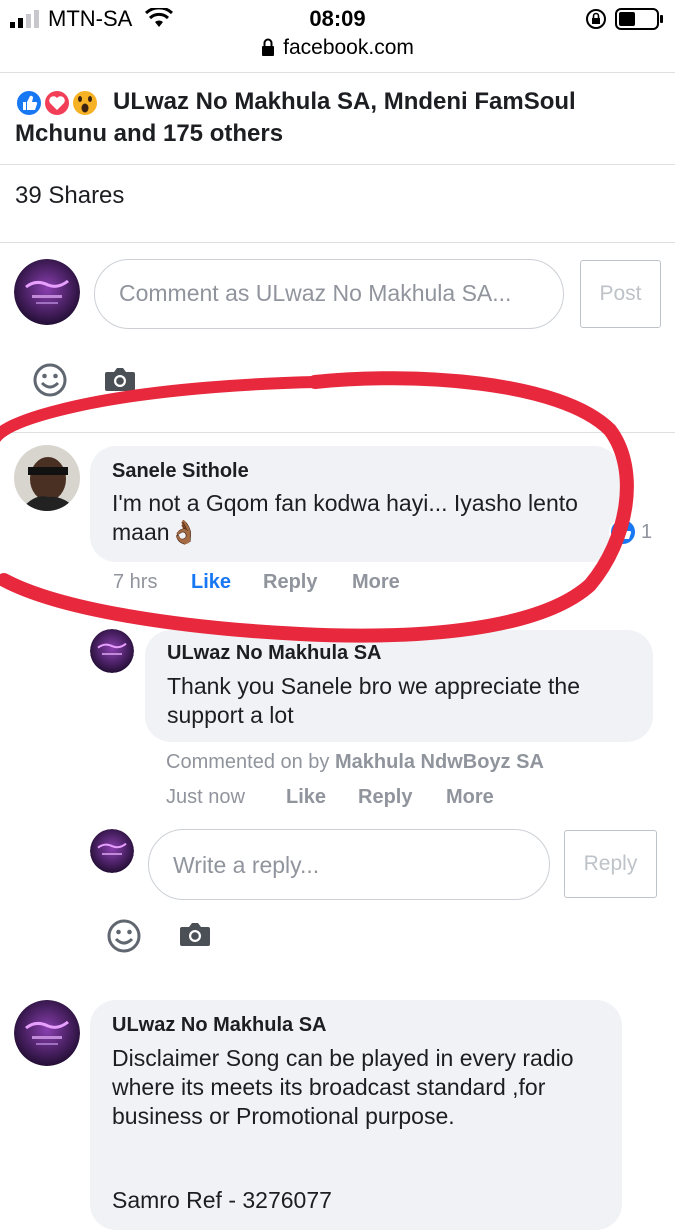 This screenshot has height=1230, width=675. Describe the element at coordinates (647, 532) in the screenshot. I see `reaction-count: 1` at that location.